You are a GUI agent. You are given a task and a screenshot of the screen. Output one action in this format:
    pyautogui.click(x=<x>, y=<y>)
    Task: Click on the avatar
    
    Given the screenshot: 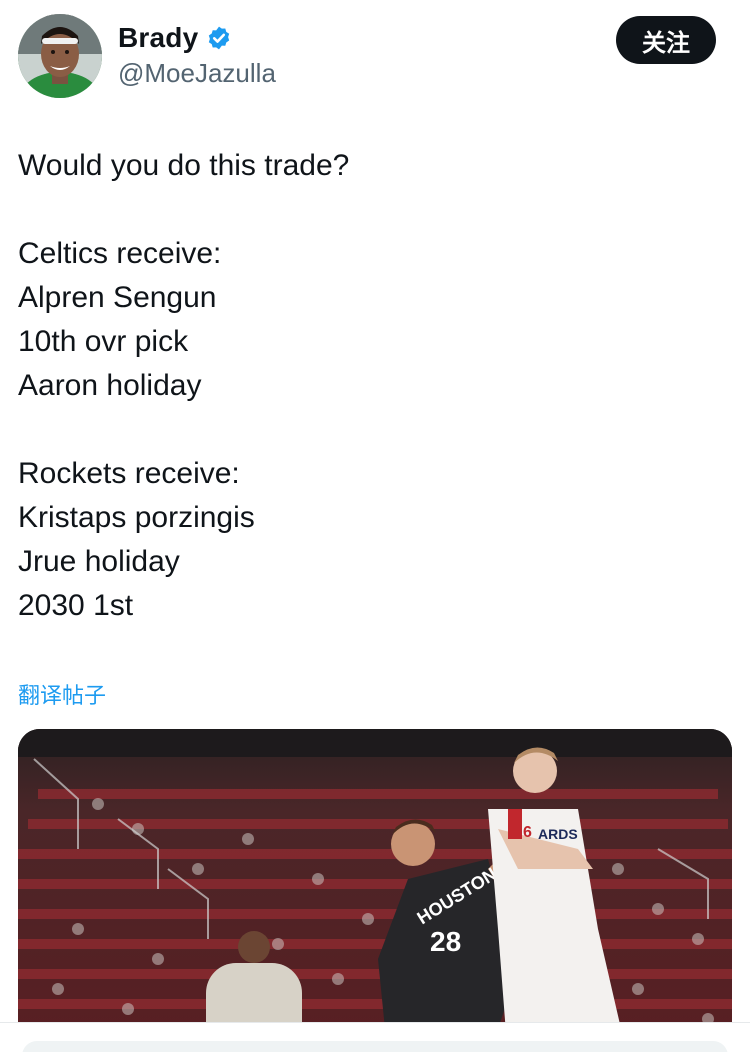 What is the action you would take?
    pyautogui.click(x=60, y=56)
    